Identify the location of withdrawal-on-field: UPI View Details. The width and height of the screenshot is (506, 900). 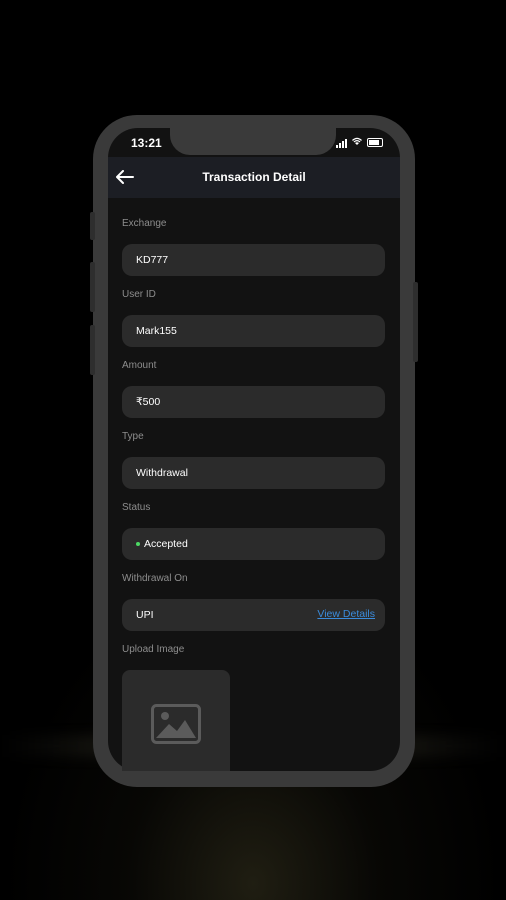
(253, 615).